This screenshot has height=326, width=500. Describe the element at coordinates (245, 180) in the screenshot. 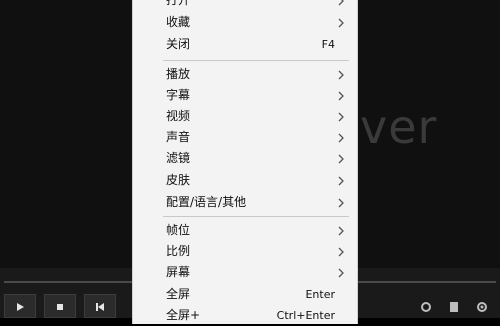

I see `menu-item-skins: 皮肤` at that location.